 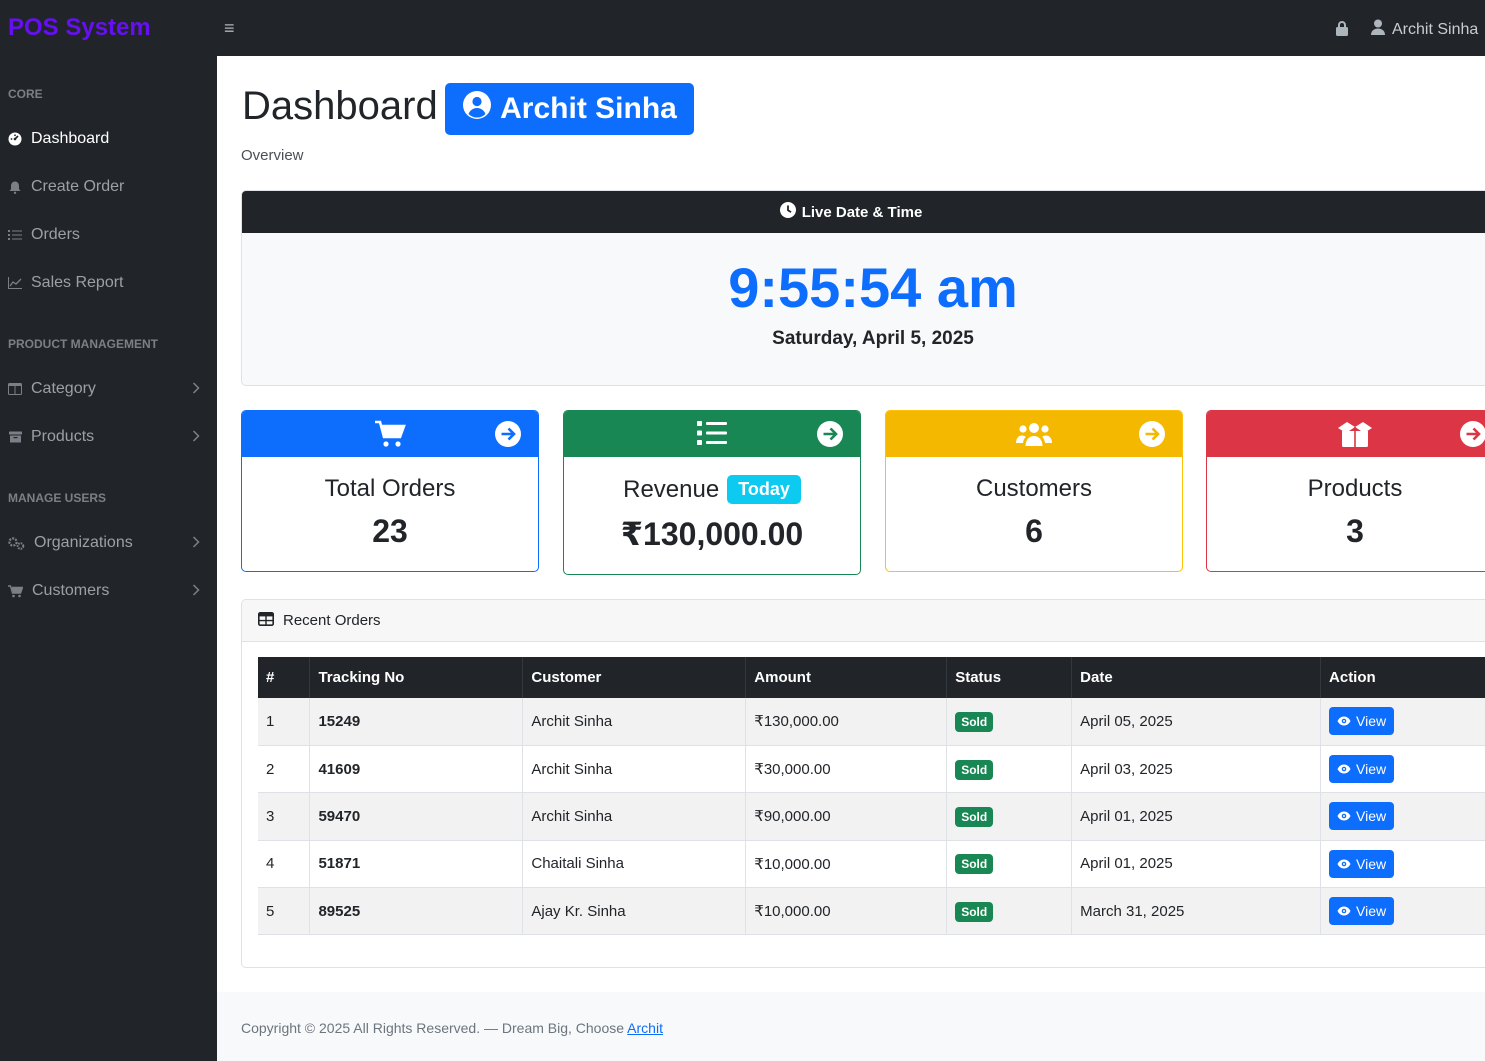 What do you see at coordinates (645, 1028) in the screenshot?
I see `footer-link: Archit` at bounding box center [645, 1028].